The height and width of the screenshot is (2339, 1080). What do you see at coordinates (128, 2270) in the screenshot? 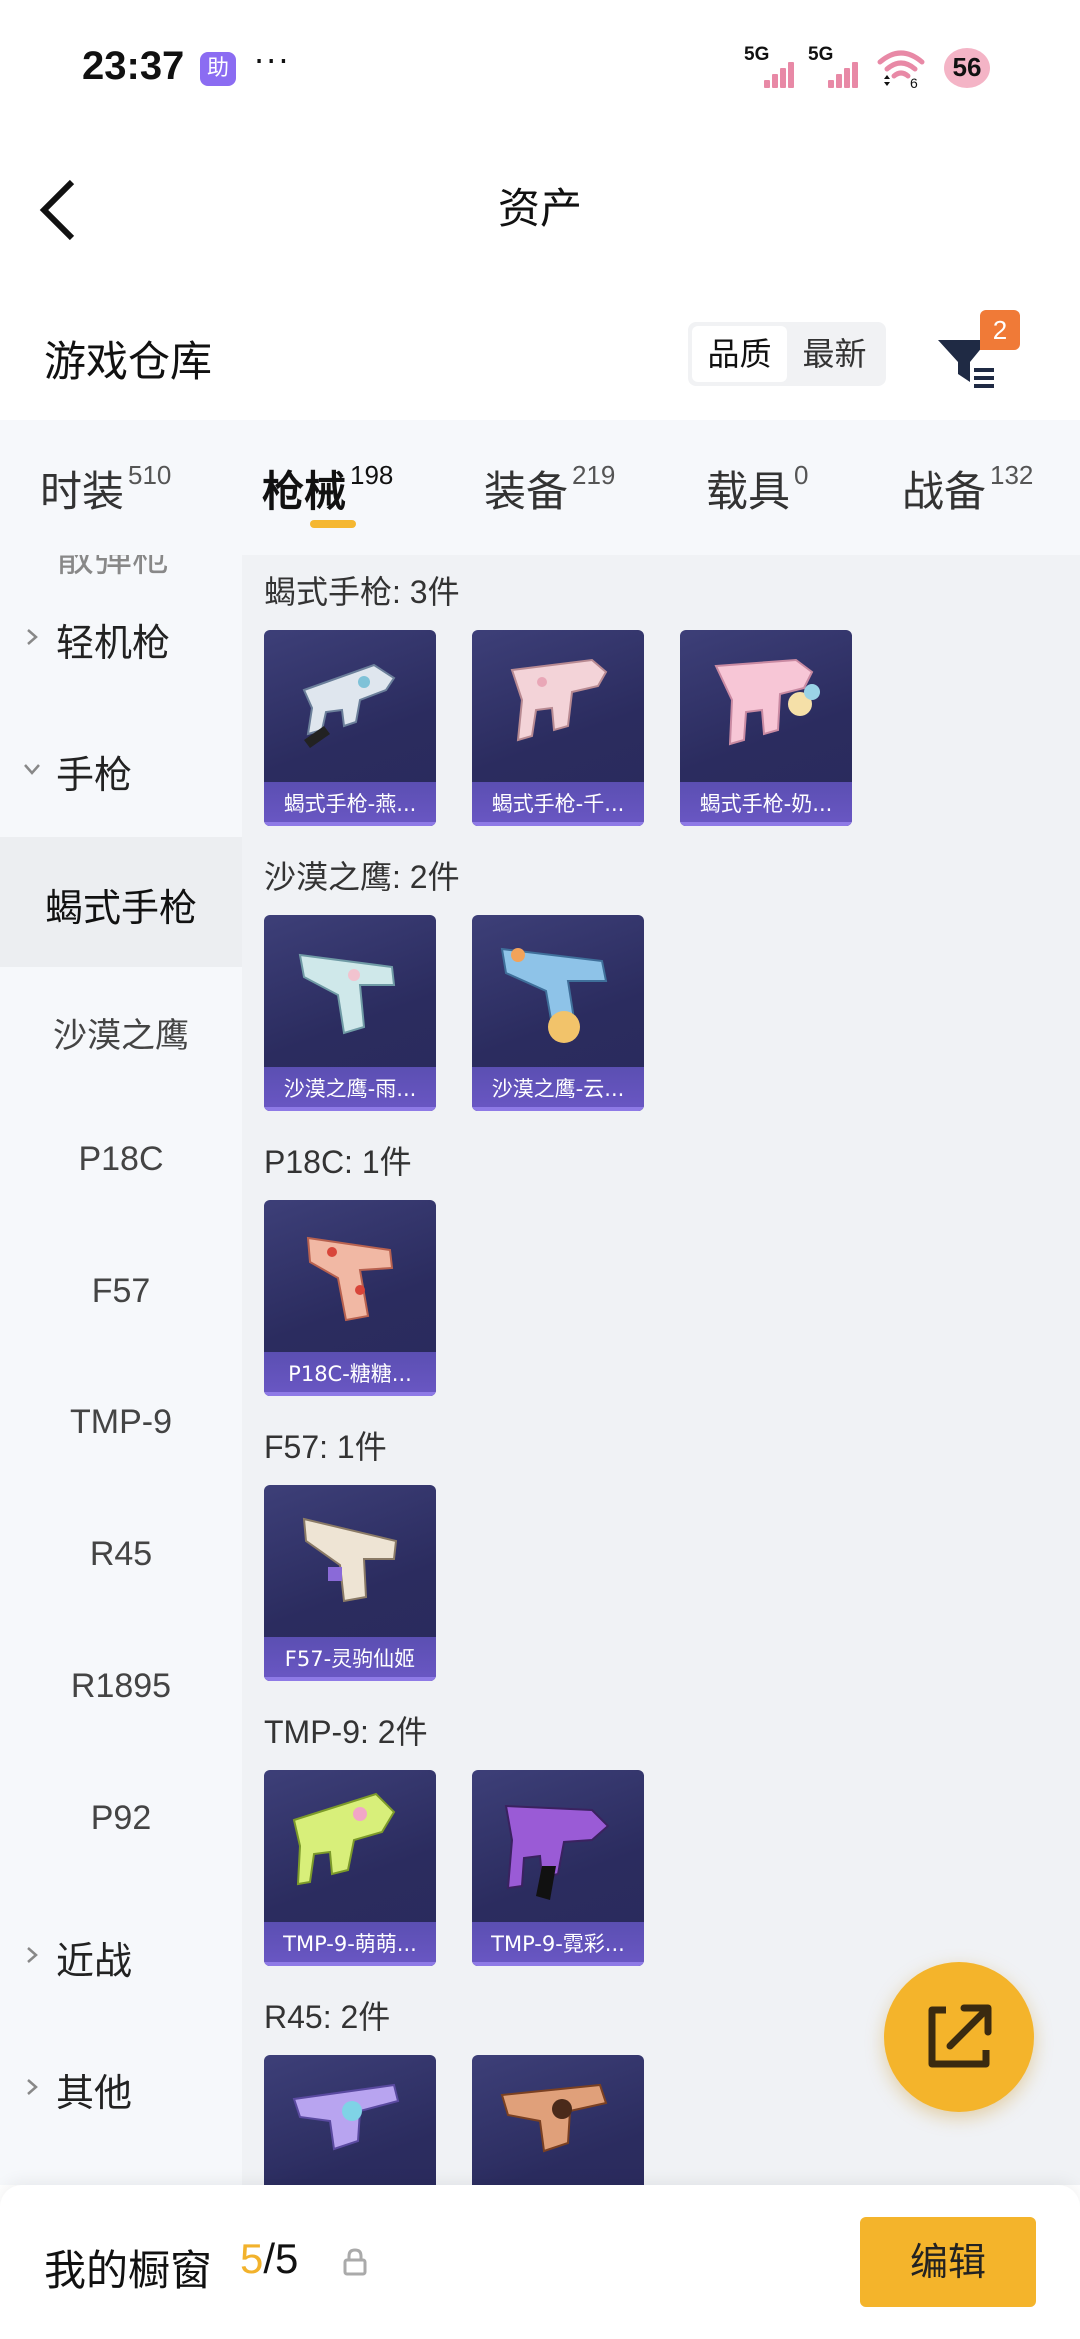
I see `showcase-label: 我的橱窗` at bounding box center [128, 2270].